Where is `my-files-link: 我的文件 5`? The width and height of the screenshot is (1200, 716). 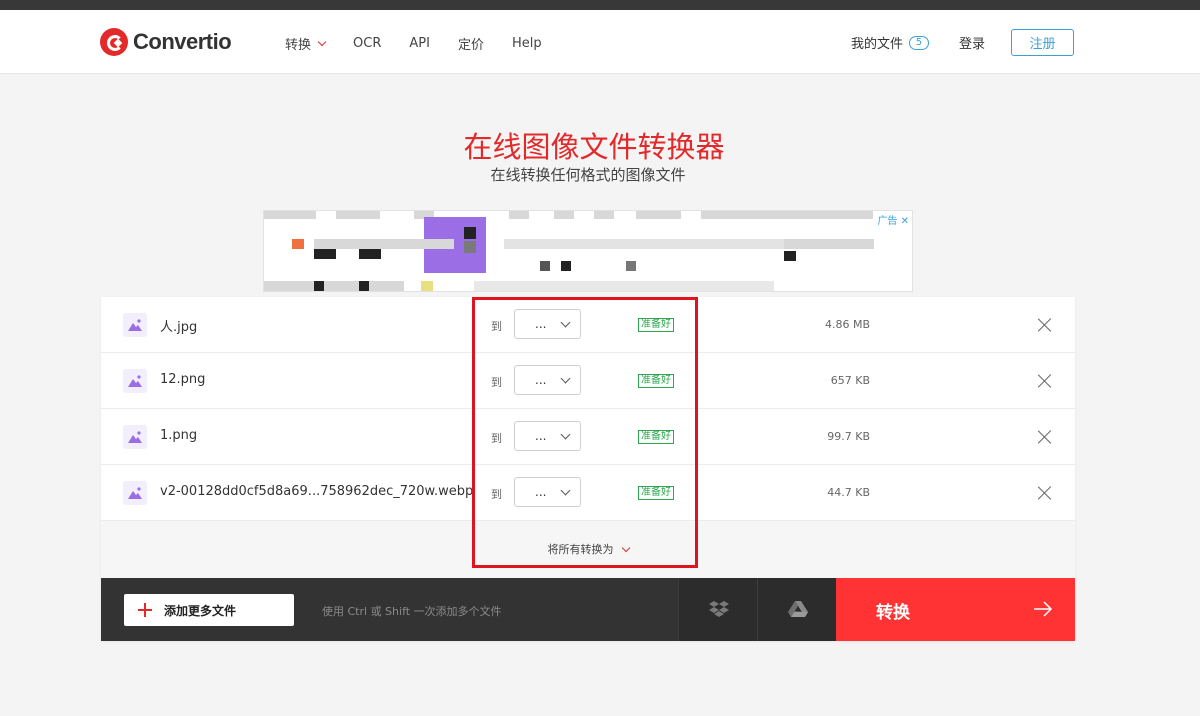
my-files-link: 我的文件 5 is located at coordinates (890, 42).